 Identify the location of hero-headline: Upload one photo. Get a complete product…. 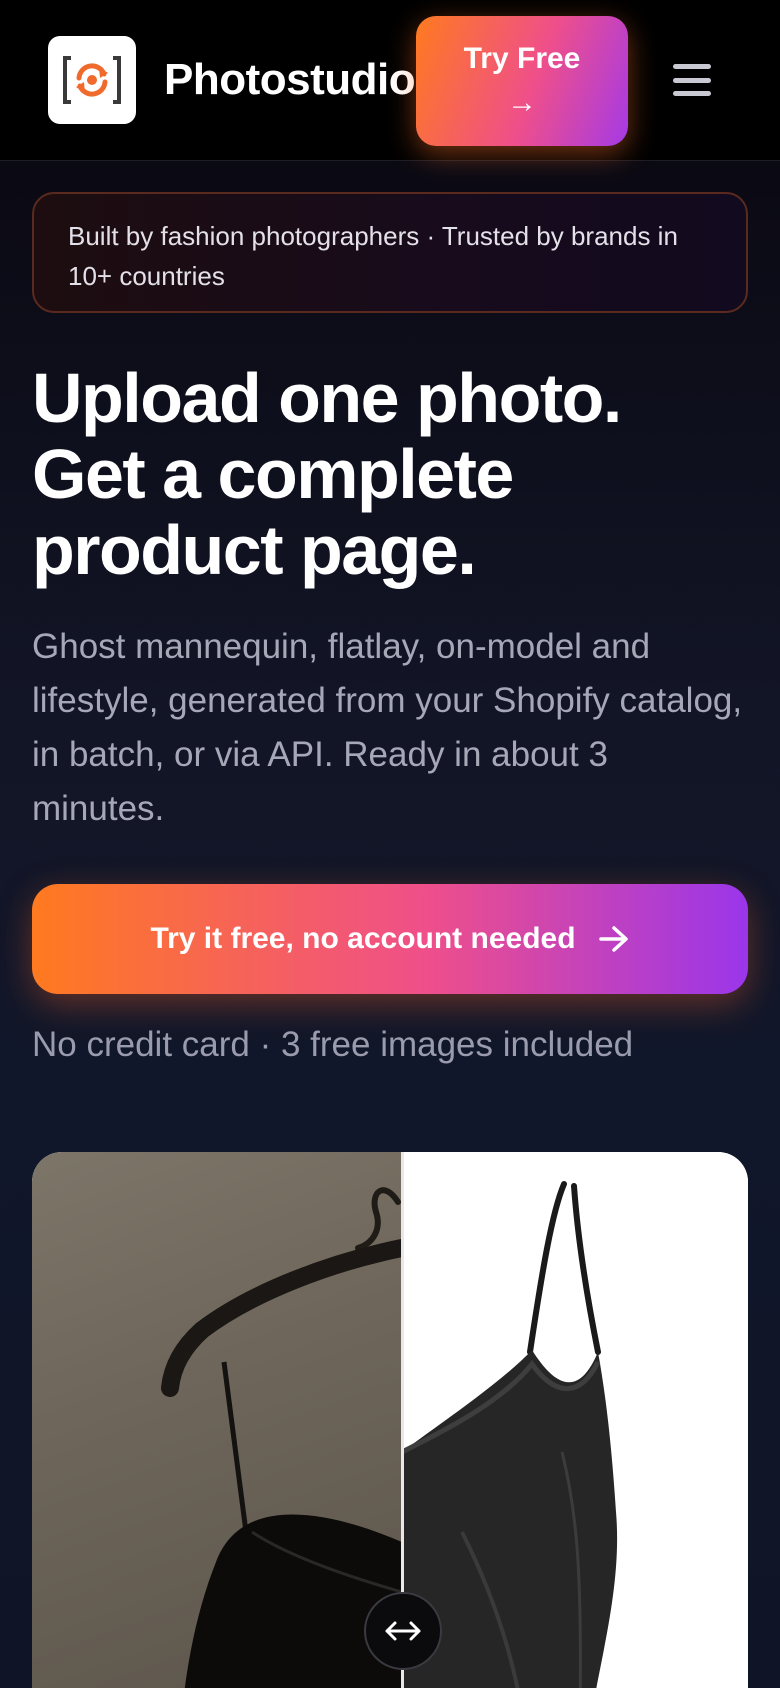
(327, 474).